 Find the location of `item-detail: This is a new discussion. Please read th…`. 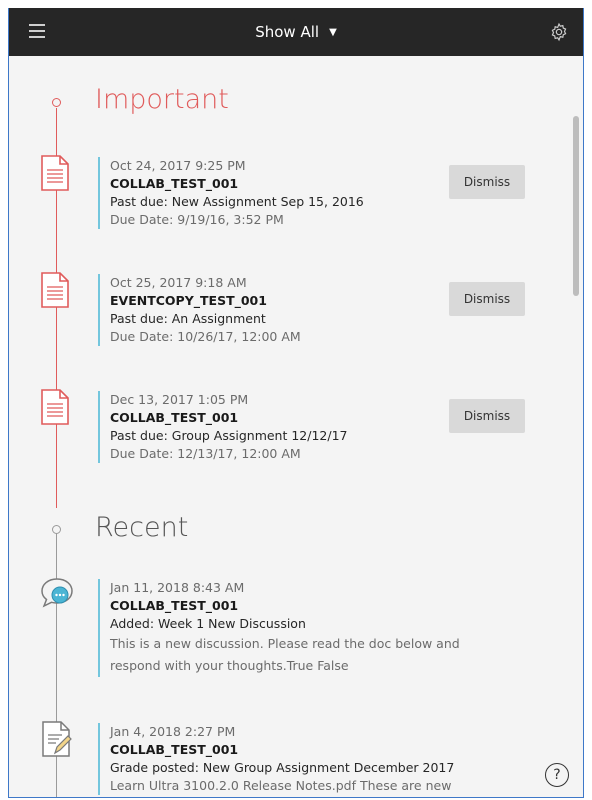

item-detail: This is a new discussion. Please read th… is located at coordinates (285, 654).